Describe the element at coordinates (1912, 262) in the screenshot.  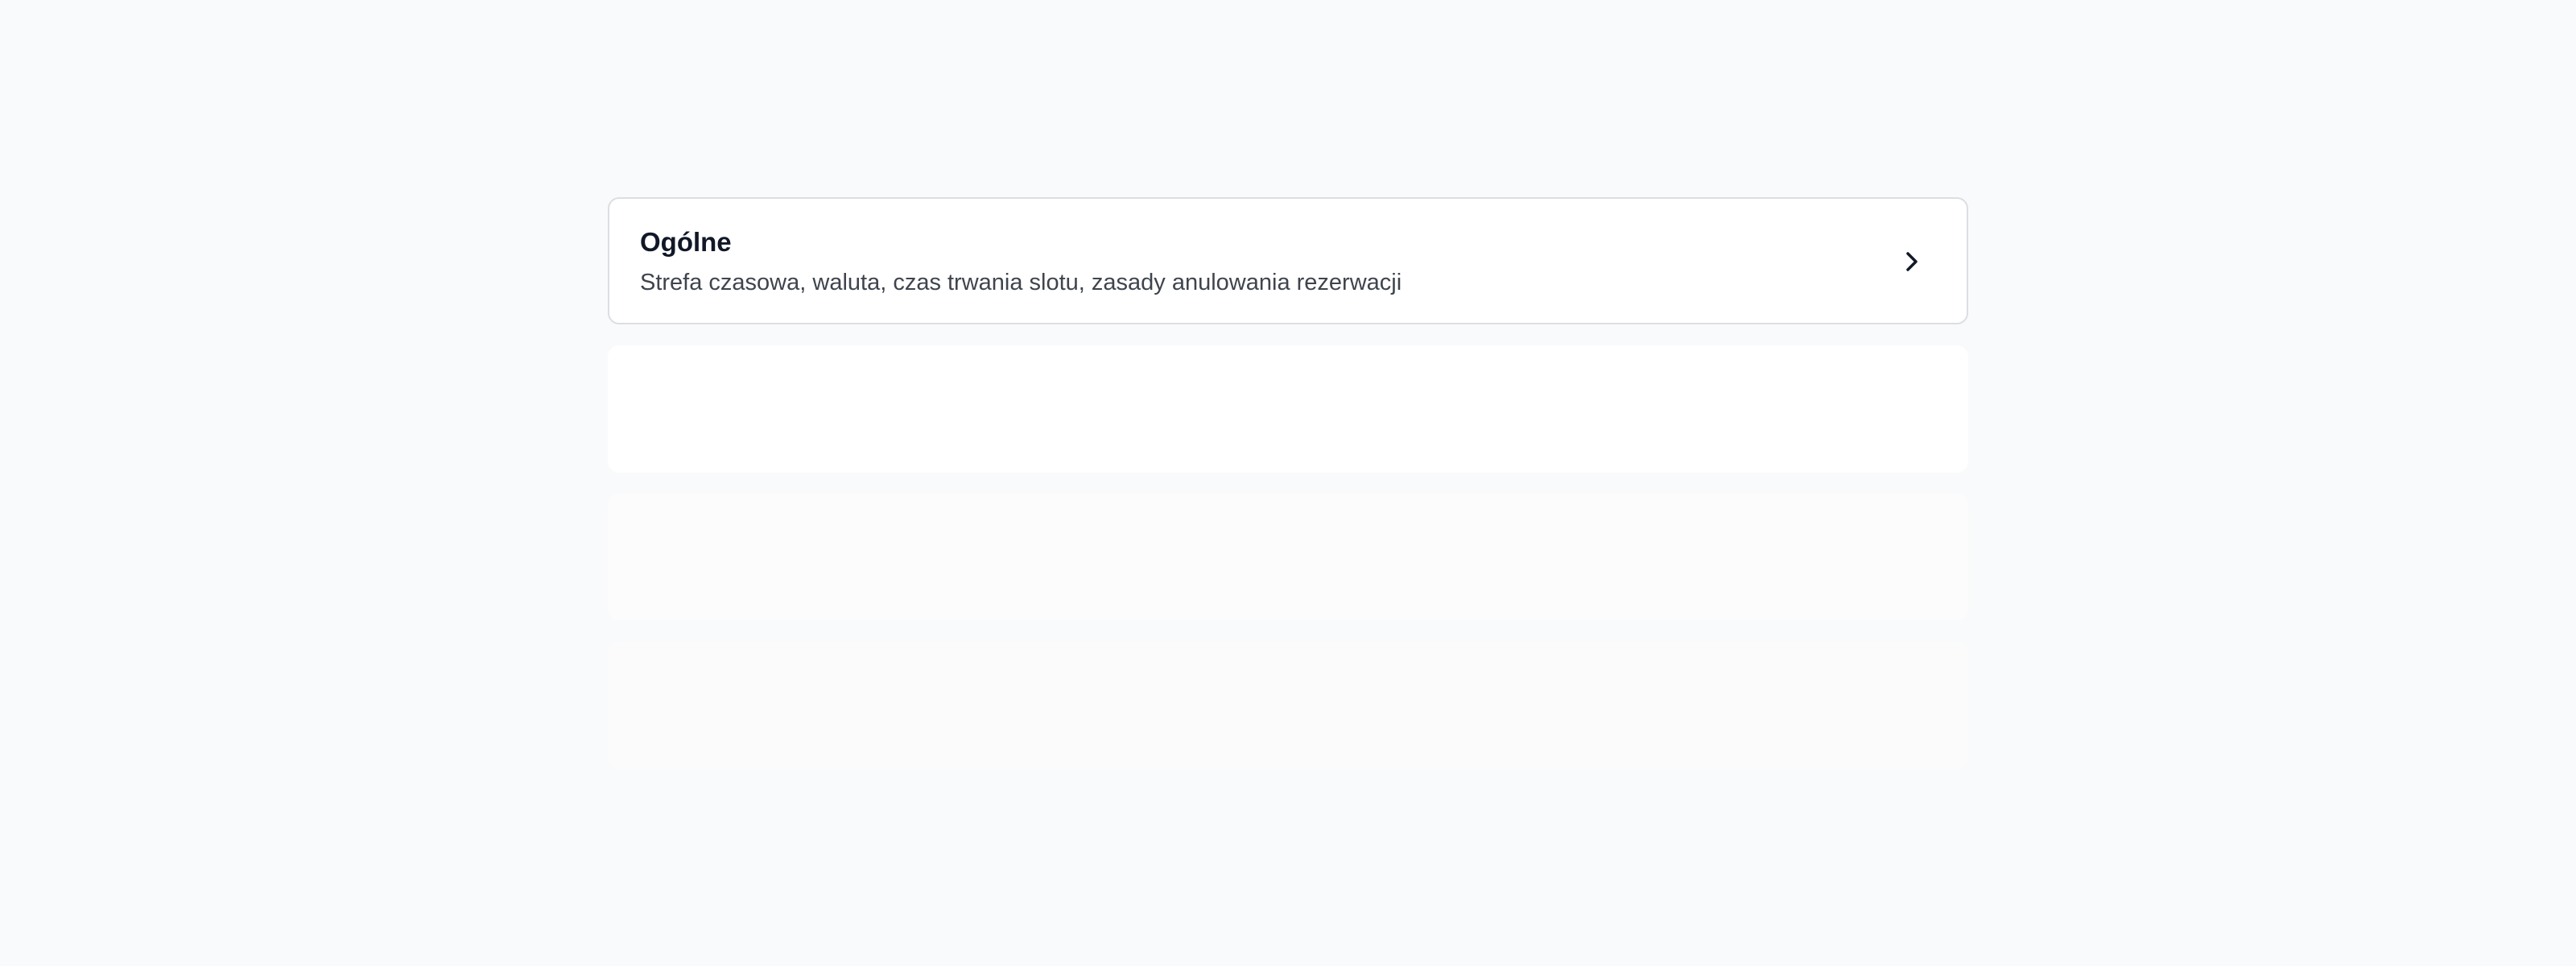
I see `chevron-right-icon` at that location.